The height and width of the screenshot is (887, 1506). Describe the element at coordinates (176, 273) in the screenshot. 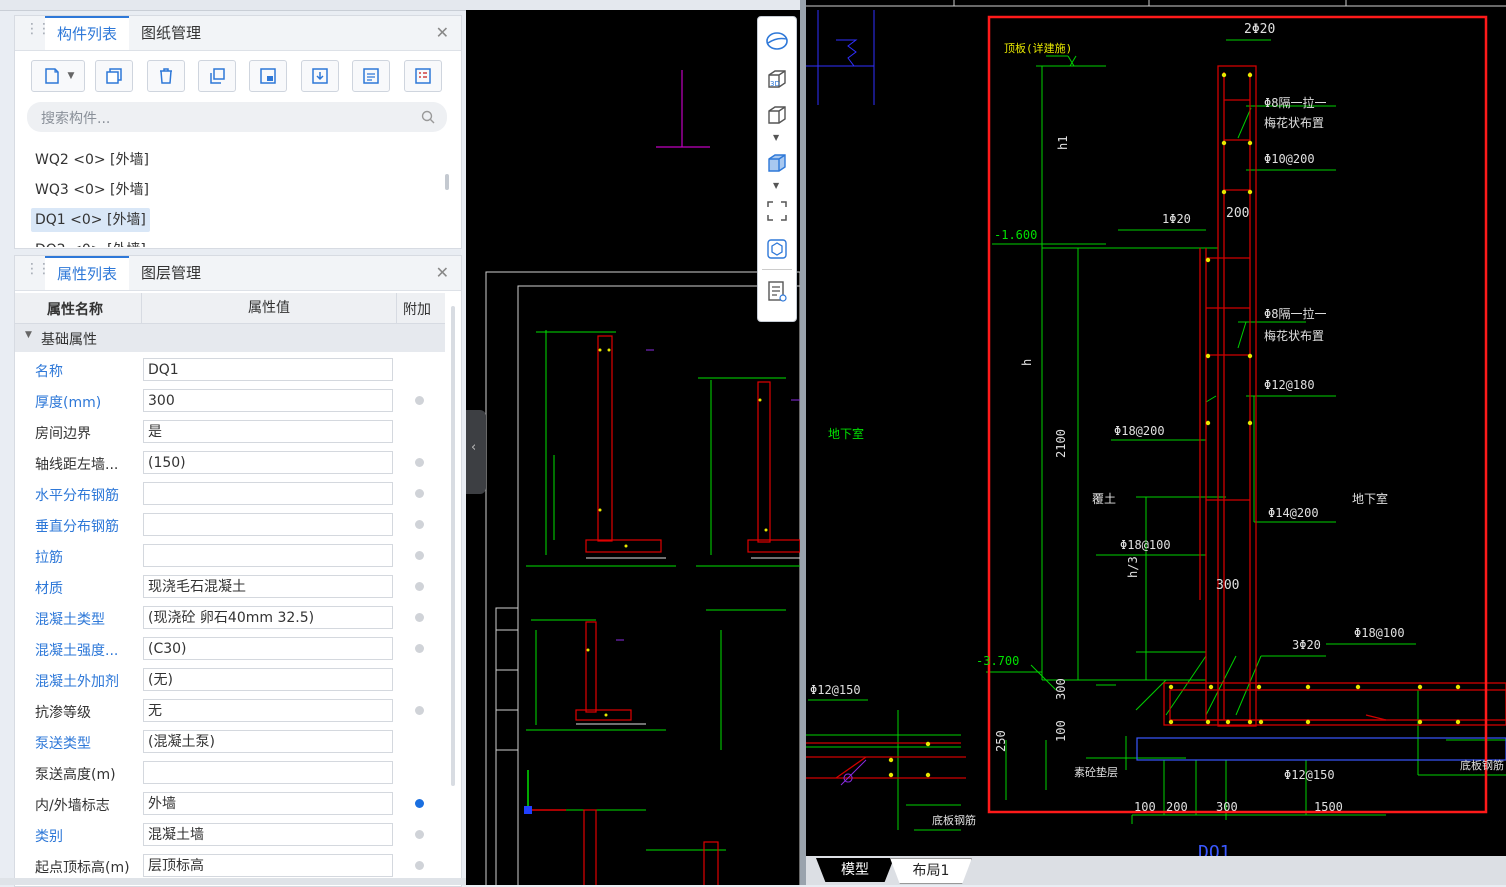

I see `tab-layer-management: 图层管理` at that location.